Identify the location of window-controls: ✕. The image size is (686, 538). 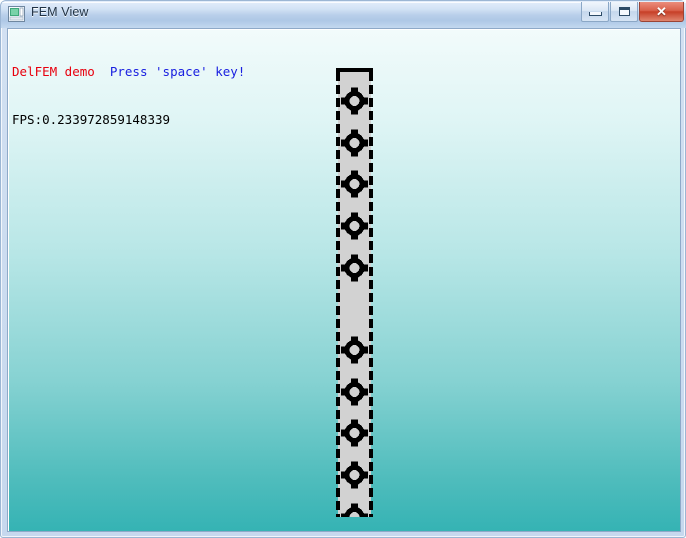
(632, 12).